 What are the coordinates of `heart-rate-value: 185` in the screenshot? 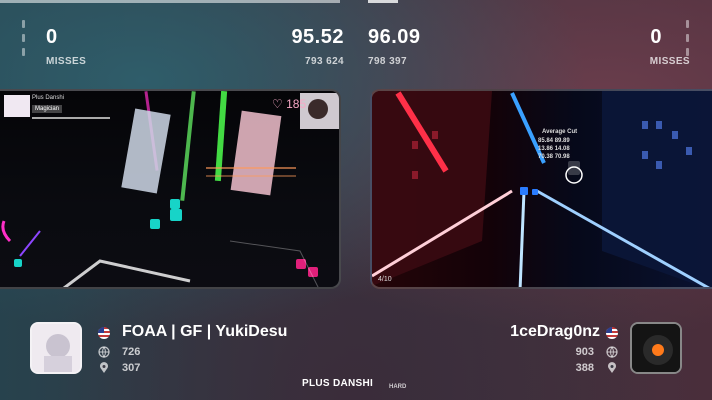 It's located at (296, 104).